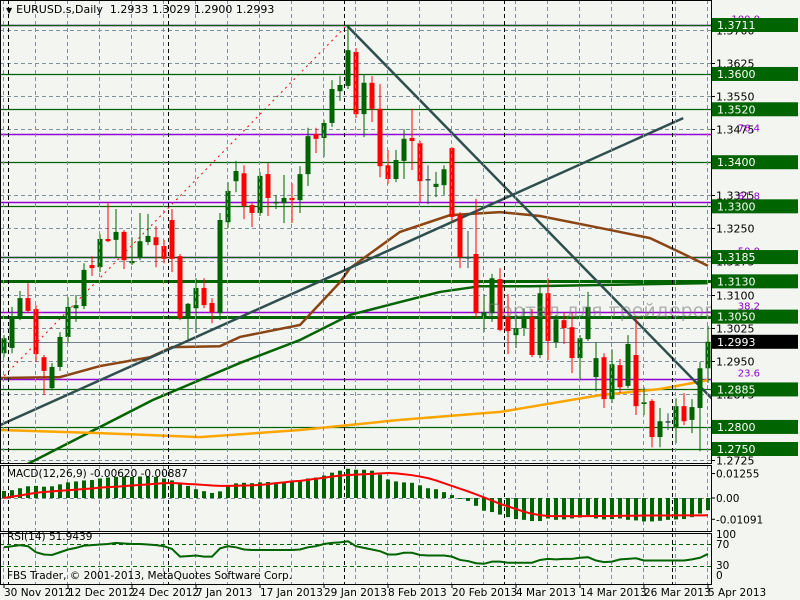  Describe the element at coordinates (735, 329) in the screenshot. I see `price-tick-label: 1.3025` at that location.